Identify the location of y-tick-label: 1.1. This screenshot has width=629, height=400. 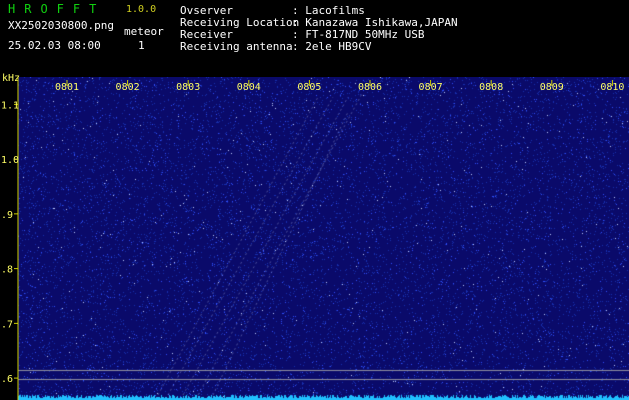
(10, 105).